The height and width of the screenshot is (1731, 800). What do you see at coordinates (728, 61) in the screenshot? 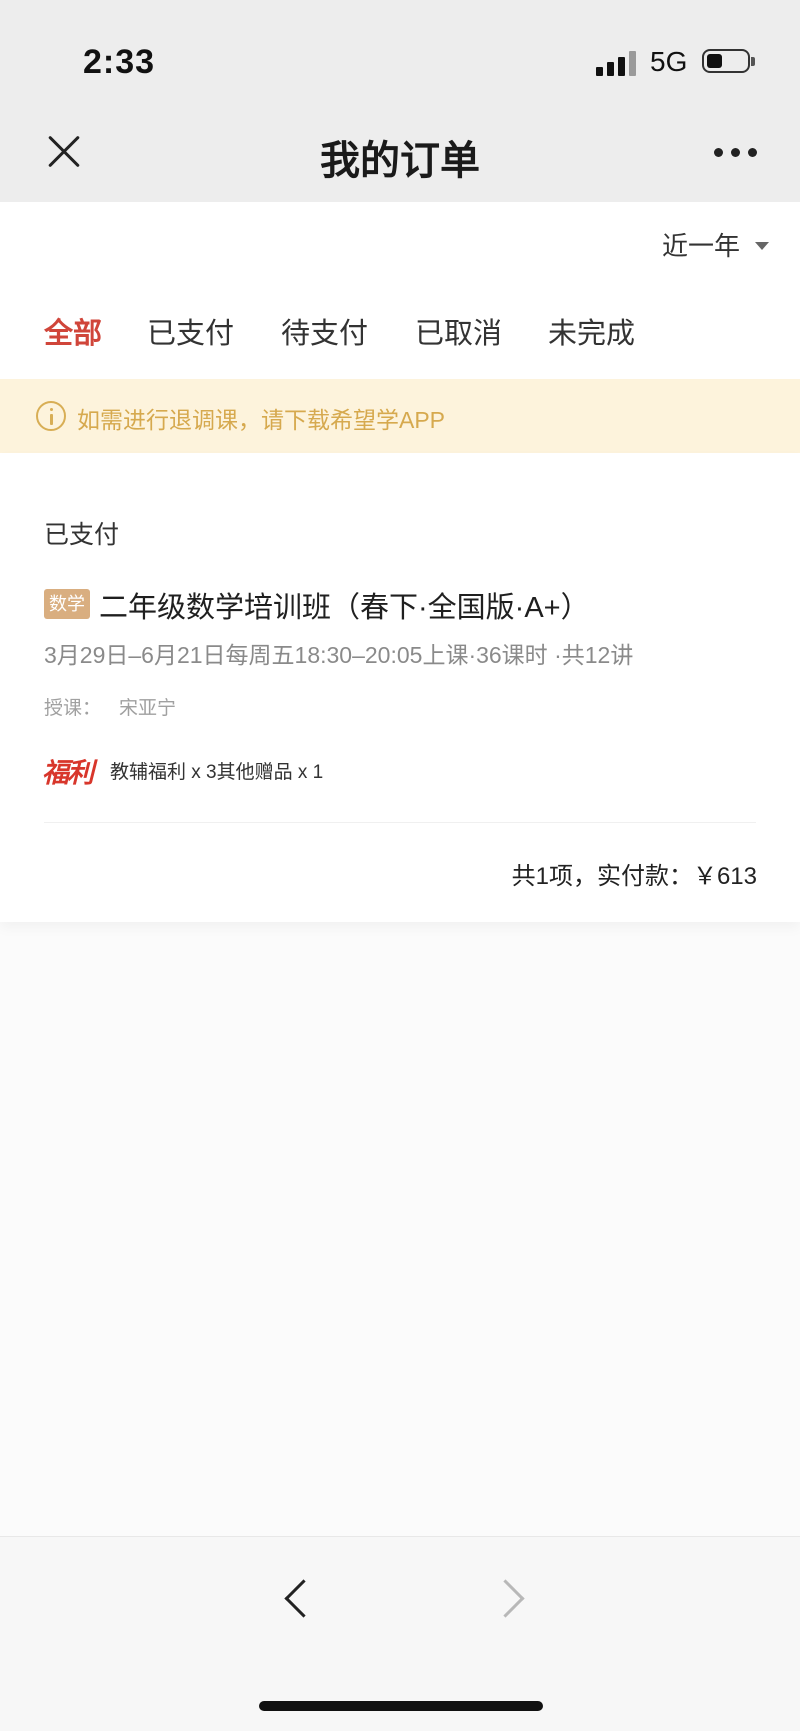
I see `battery-icon` at bounding box center [728, 61].